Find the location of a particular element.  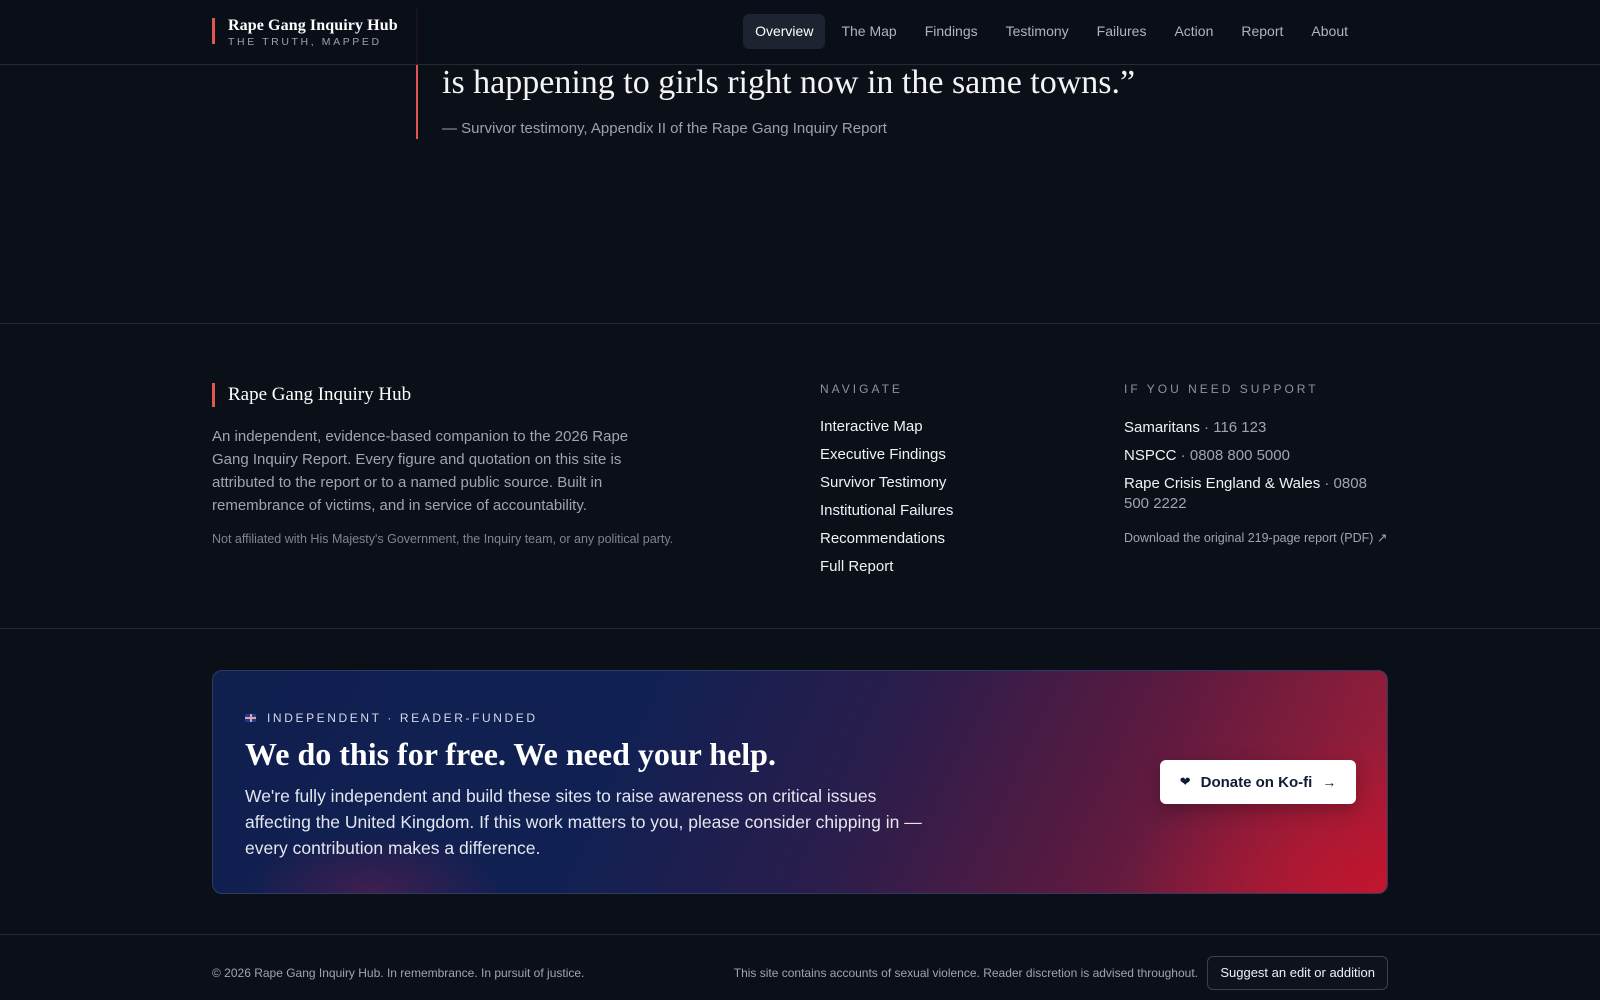

footer-navigate-title: NAVIGATE is located at coordinates (861, 389).